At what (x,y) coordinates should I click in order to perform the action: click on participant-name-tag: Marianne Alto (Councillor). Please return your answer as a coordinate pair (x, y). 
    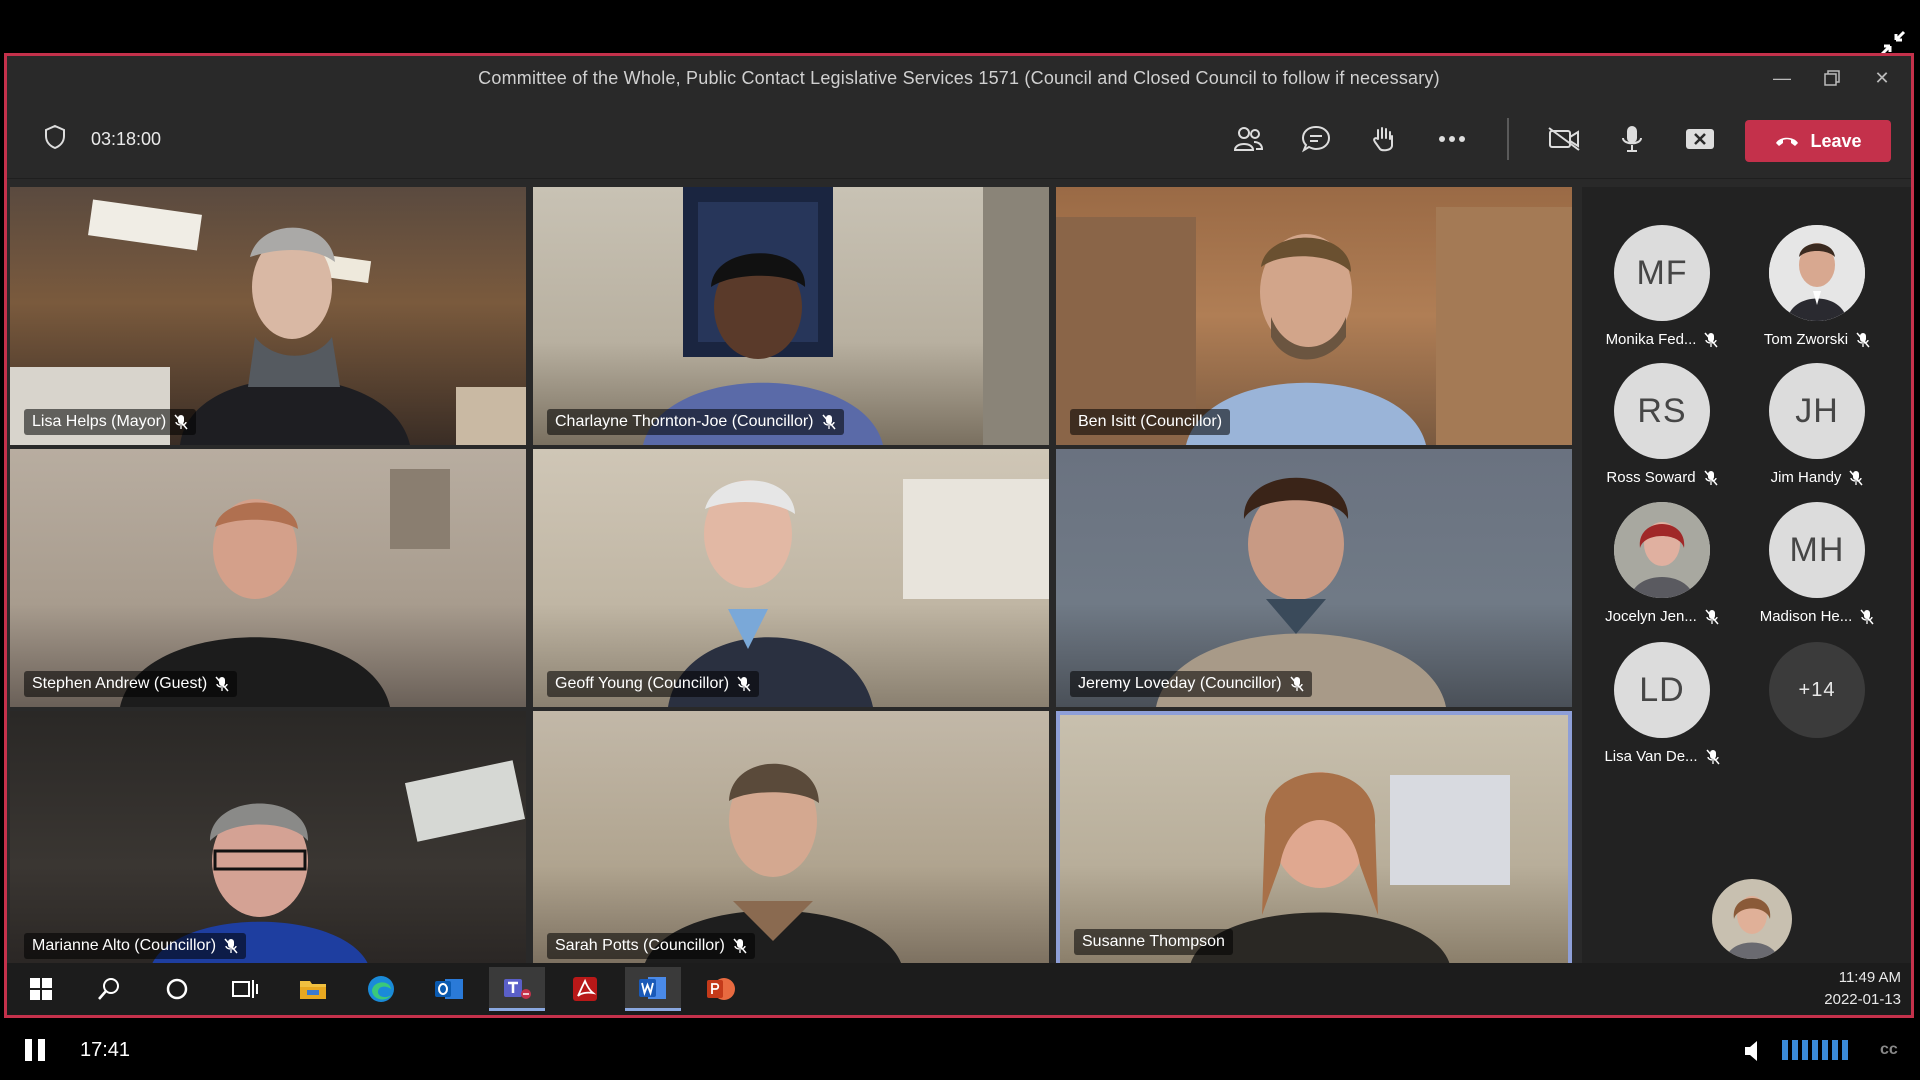
    Looking at the image, I should click on (135, 946).